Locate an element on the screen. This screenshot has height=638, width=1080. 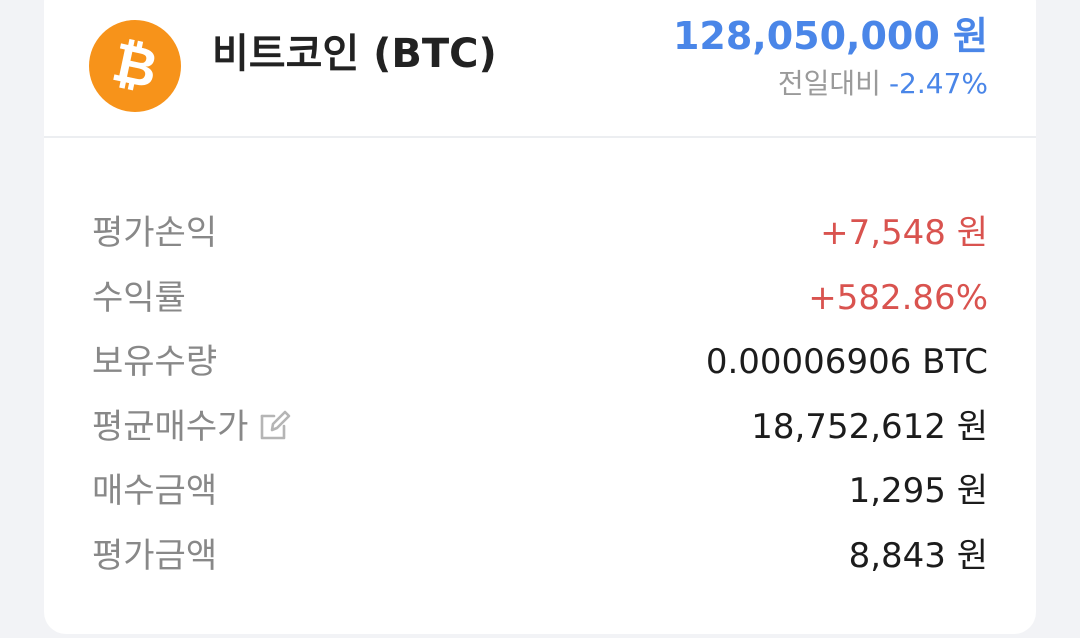
detail-label: 보유수량 is located at coordinates (155, 362).